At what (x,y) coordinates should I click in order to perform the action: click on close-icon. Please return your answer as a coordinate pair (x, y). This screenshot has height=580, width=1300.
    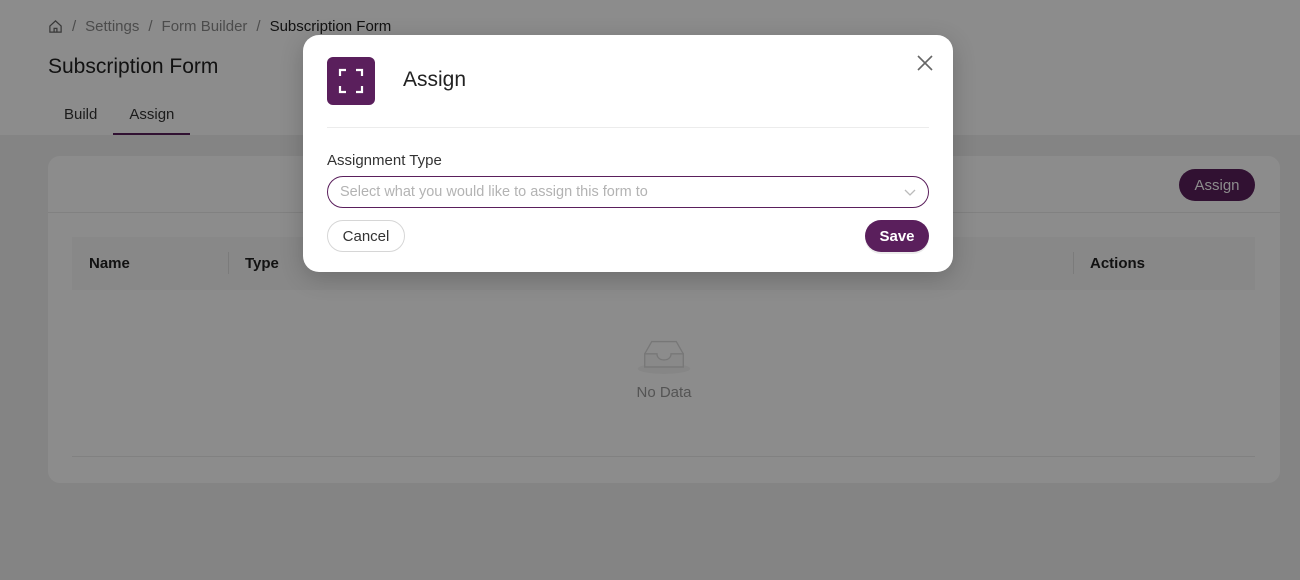
    Looking at the image, I should click on (925, 63).